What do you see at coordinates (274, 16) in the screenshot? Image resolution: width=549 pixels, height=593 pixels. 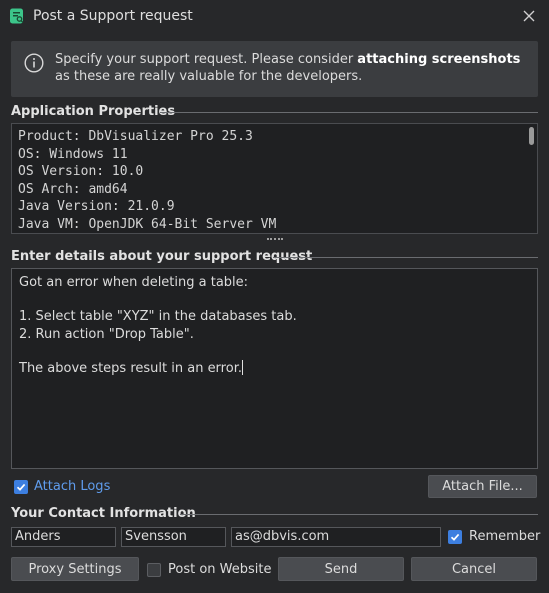 I see `title-bar: Post a Support request` at bounding box center [274, 16].